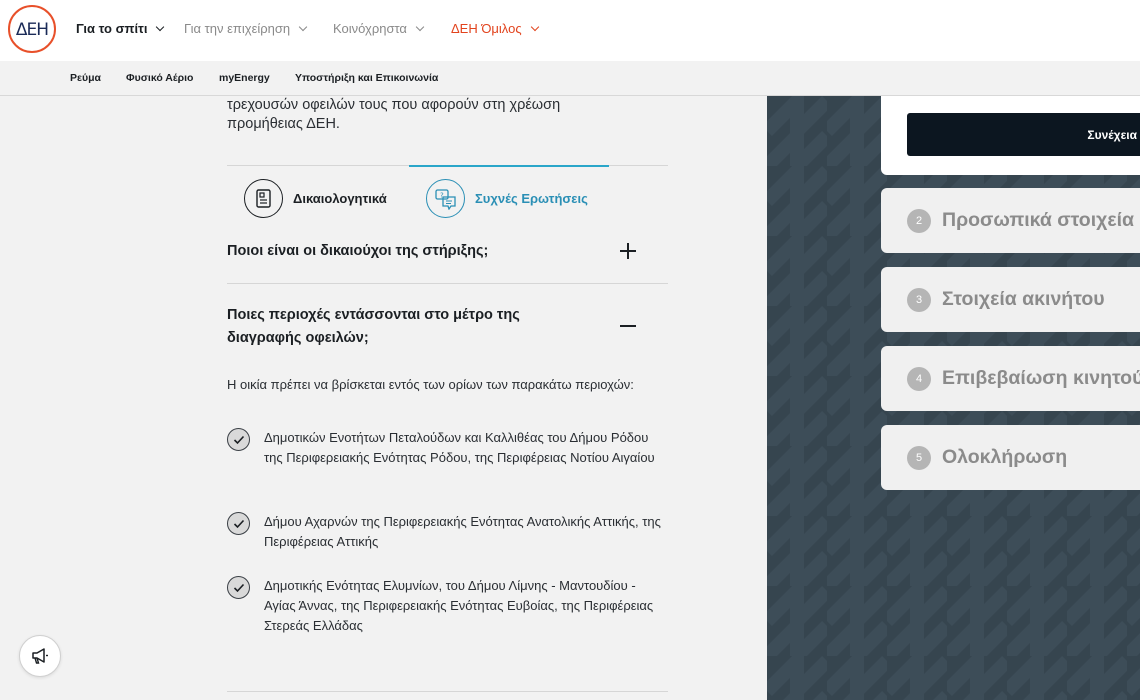 Image resolution: width=1140 pixels, height=700 pixels. What do you see at coordinates (407, 251) in the screenshot?
I see `faq-question-beneficiaries: Ποιοι είναι οι δικαιούχοι της στήριξης;` at bounding box center [407, 251].